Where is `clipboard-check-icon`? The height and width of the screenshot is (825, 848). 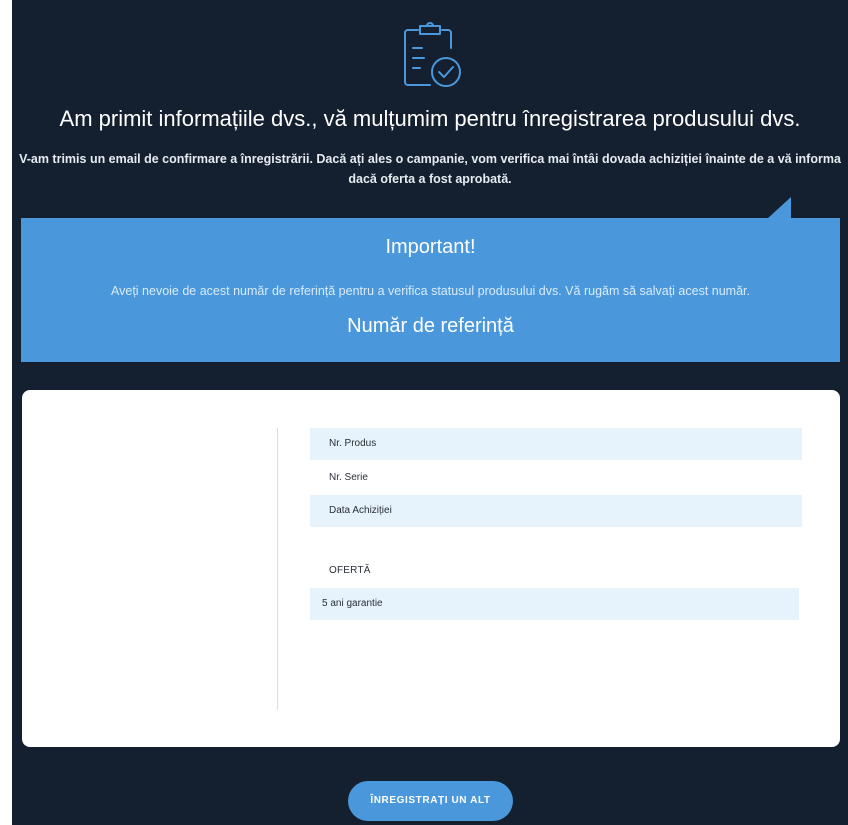 clipboard-check-icon is located at coordinates (432, 55).